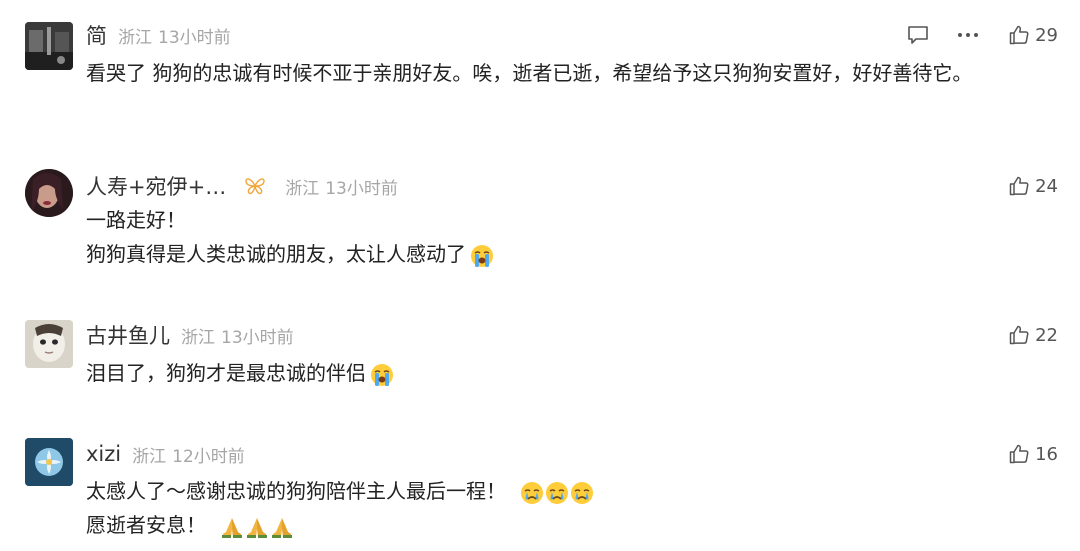 The width and height of the screenshot is (1080, 551). What do you see at coordinates (1046, 186) in the screenshot?
I see `like-count: 24` at bounding box center [1046, 186].